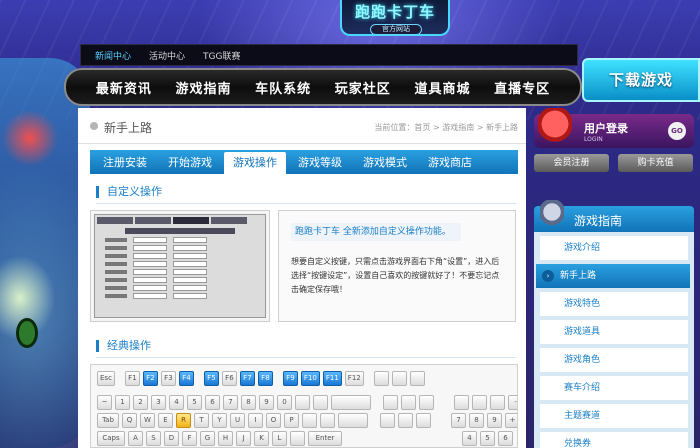 This screenshot has width=700, height=448. What do you see at coordinates (211, 378) in the screenshot?
I see `key-highlighted: F5` at bounding box center [211, 378].